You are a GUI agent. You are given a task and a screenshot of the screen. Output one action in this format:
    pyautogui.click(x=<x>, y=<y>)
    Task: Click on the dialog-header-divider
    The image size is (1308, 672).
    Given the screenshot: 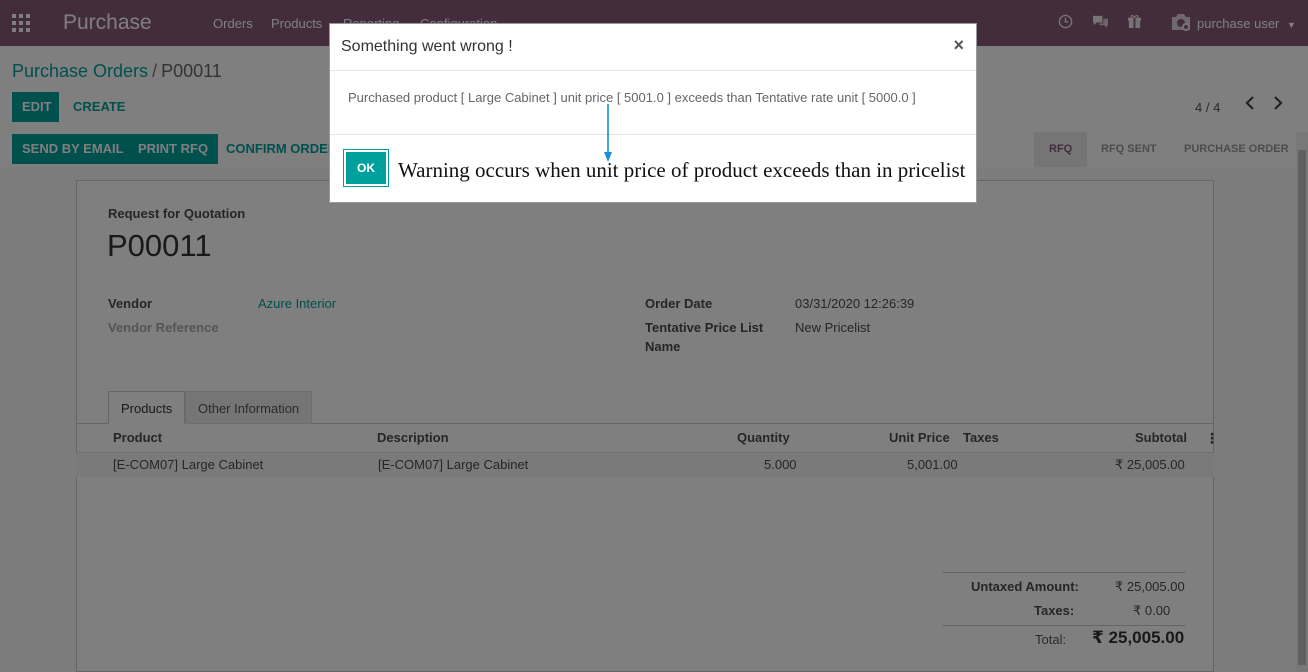 What is the action you would take?
    pyautogui.click(x=653, y=70)
    